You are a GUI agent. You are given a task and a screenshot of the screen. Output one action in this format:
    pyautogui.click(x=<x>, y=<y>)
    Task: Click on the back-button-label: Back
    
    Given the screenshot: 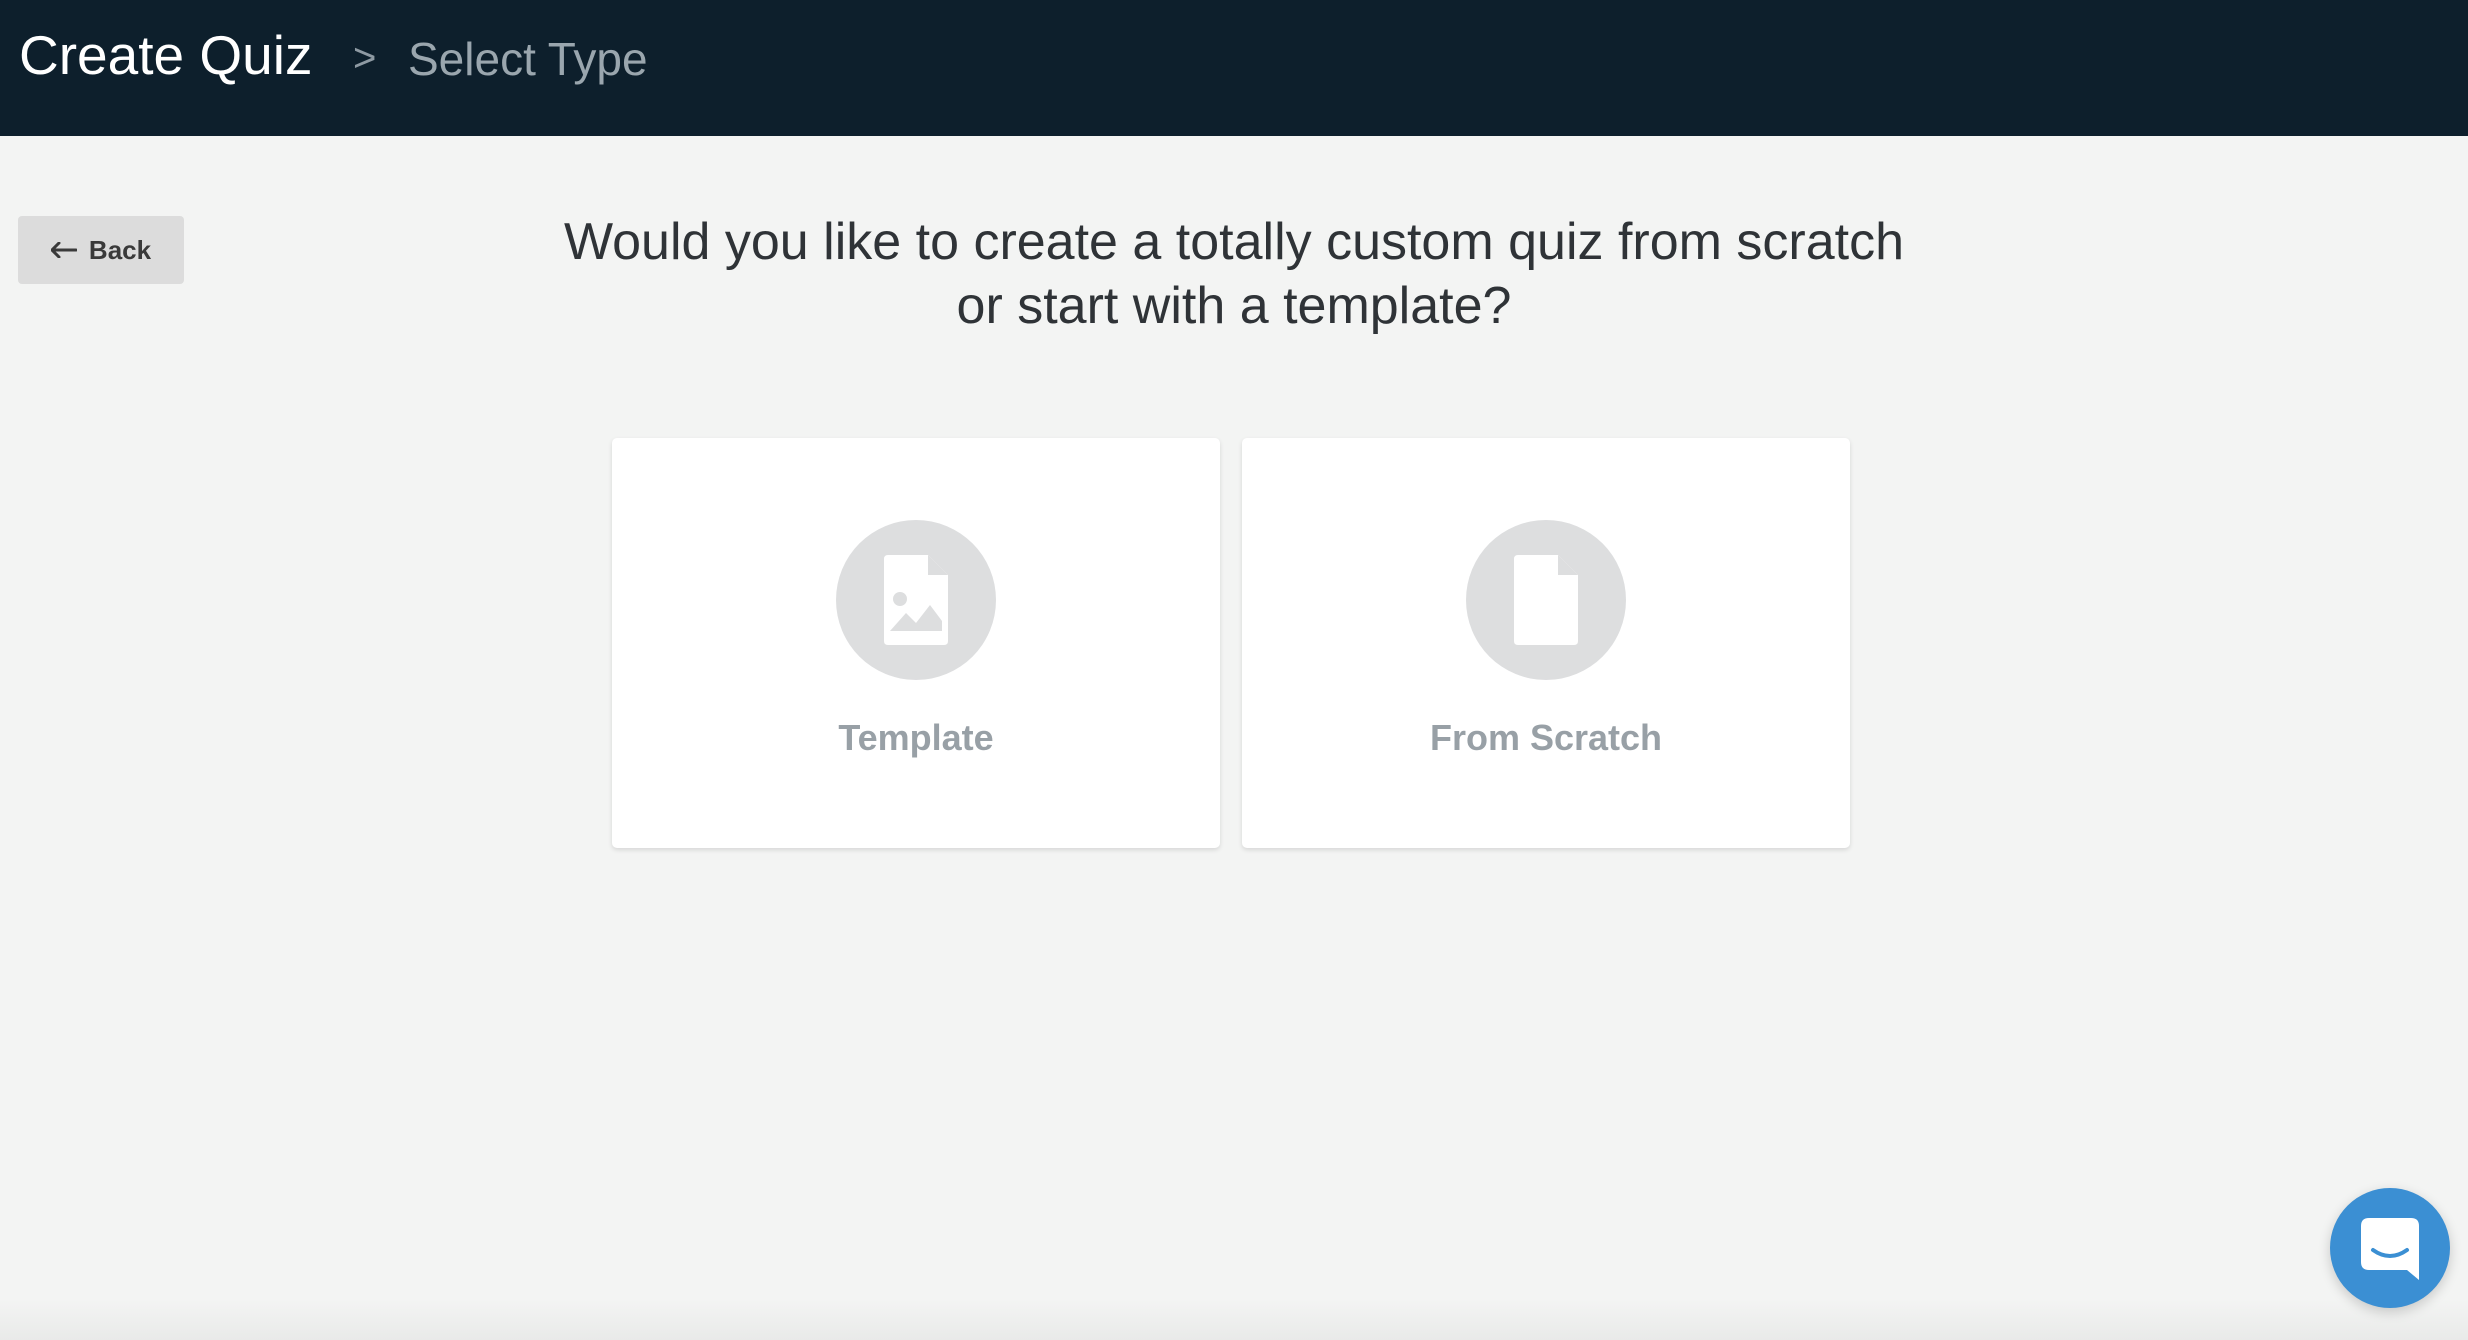 What is the action you would take?
    pyautogui.click(x=120, y=249)
    